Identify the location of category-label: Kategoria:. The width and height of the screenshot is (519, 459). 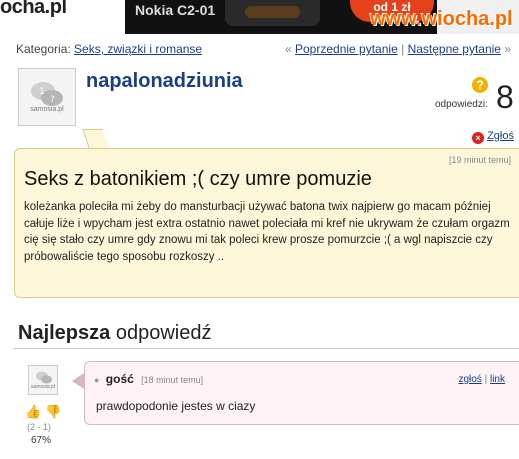
(43, 49).